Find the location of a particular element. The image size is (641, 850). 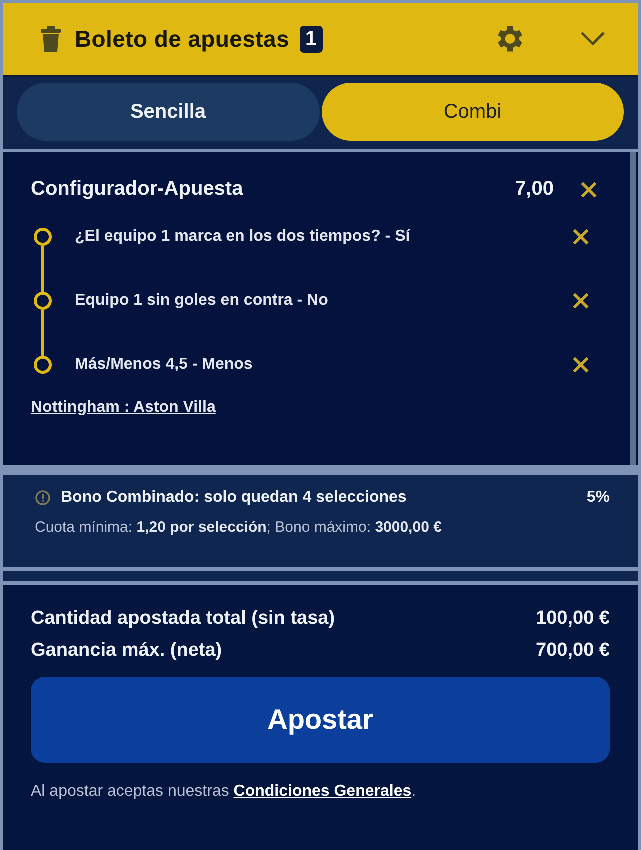

bonus-message: Bono Combinado: solo quedan 4 selecciones is located at coordinates (234, 498).